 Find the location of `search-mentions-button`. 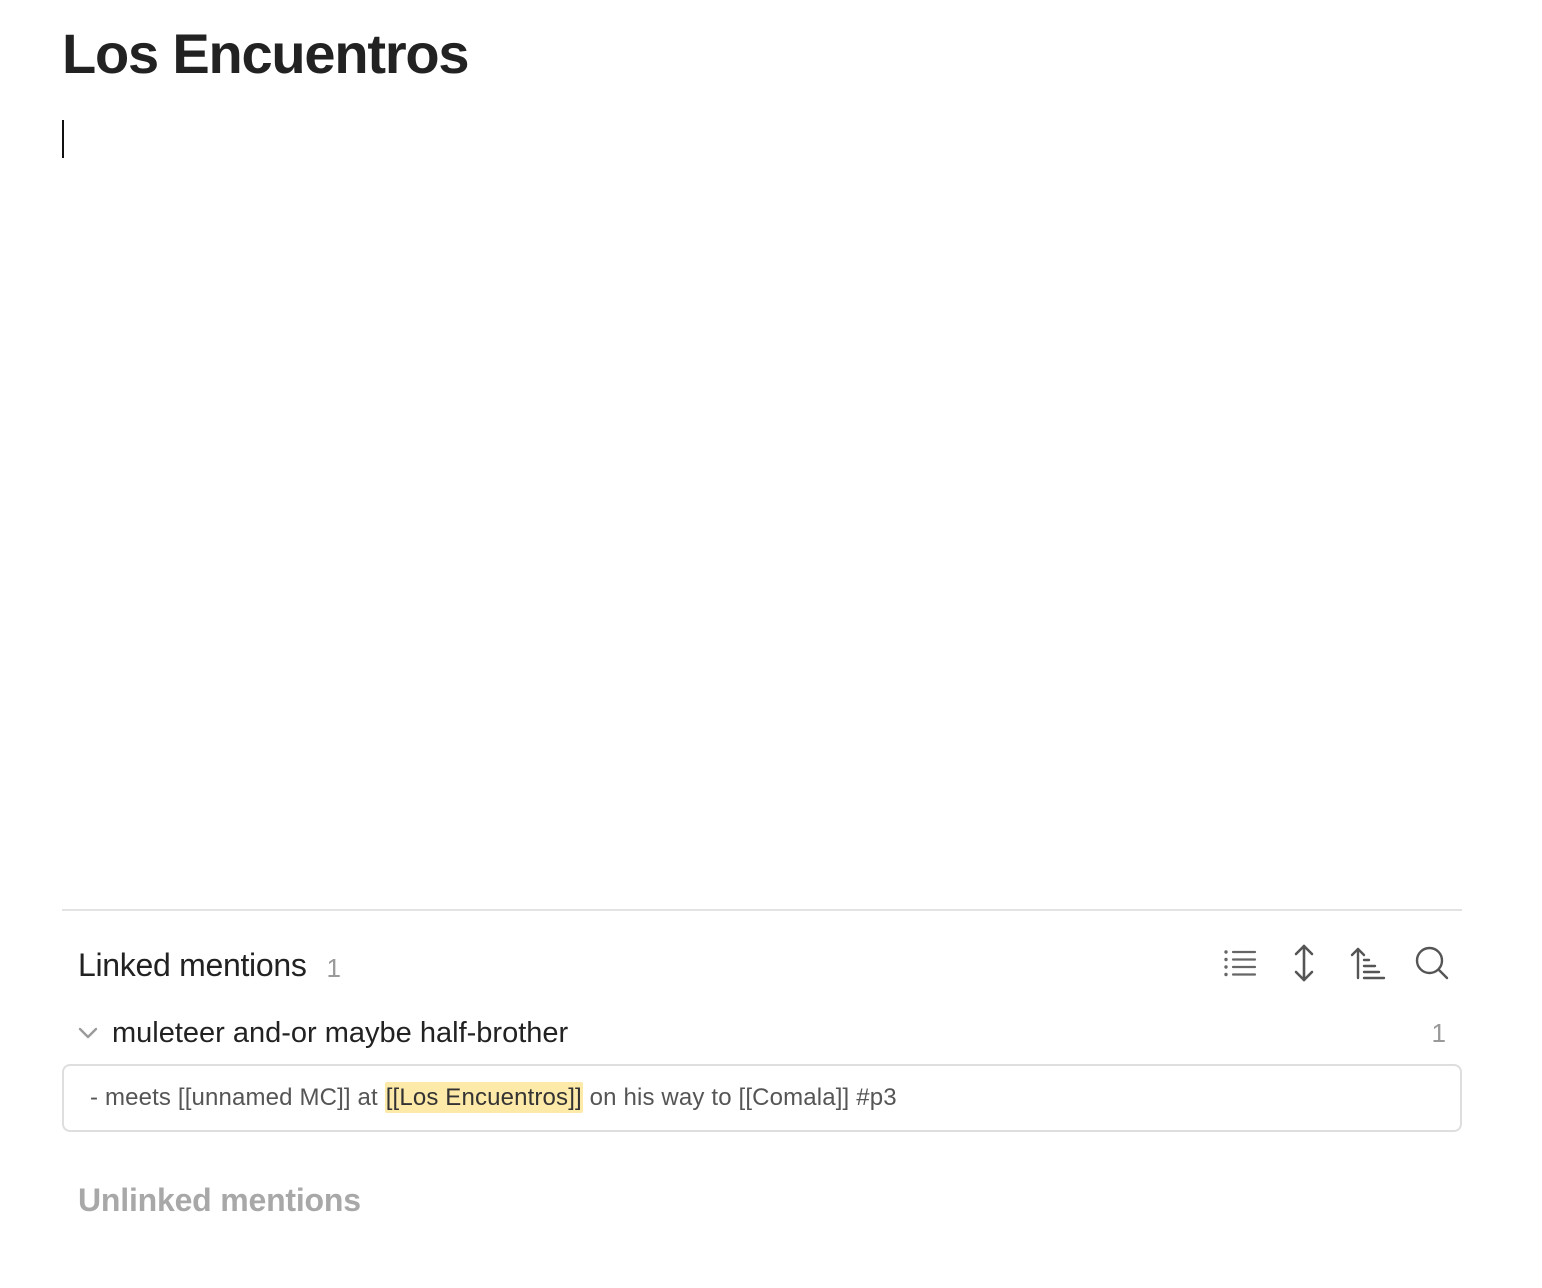

search-mentions-button is located at coordinates (1432, 963).